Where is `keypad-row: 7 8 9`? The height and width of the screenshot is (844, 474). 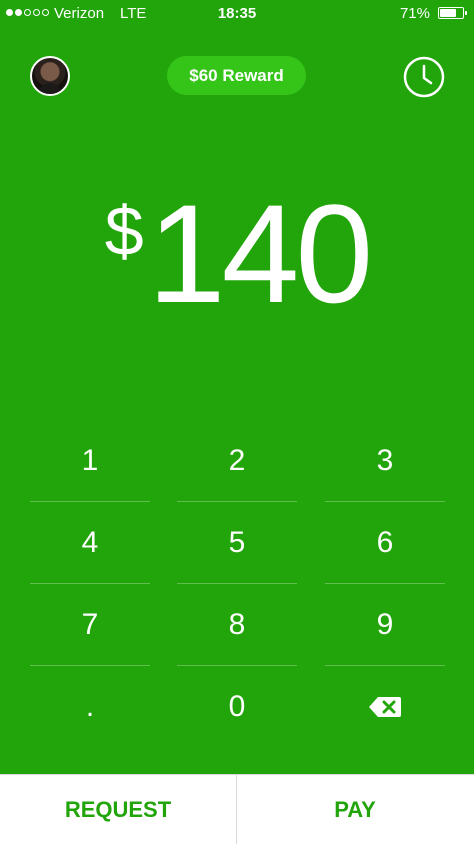 keypad-row: 7 8 9 is located at coordinates (237, 625).